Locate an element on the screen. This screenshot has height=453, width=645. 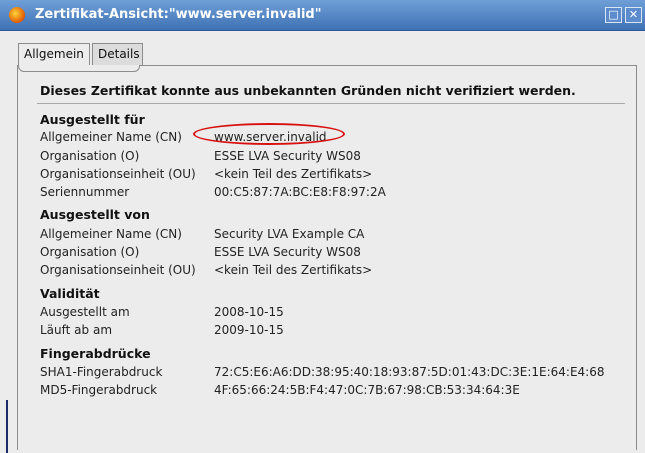
tab-focus-indicator is located at coordinates (79, 68).